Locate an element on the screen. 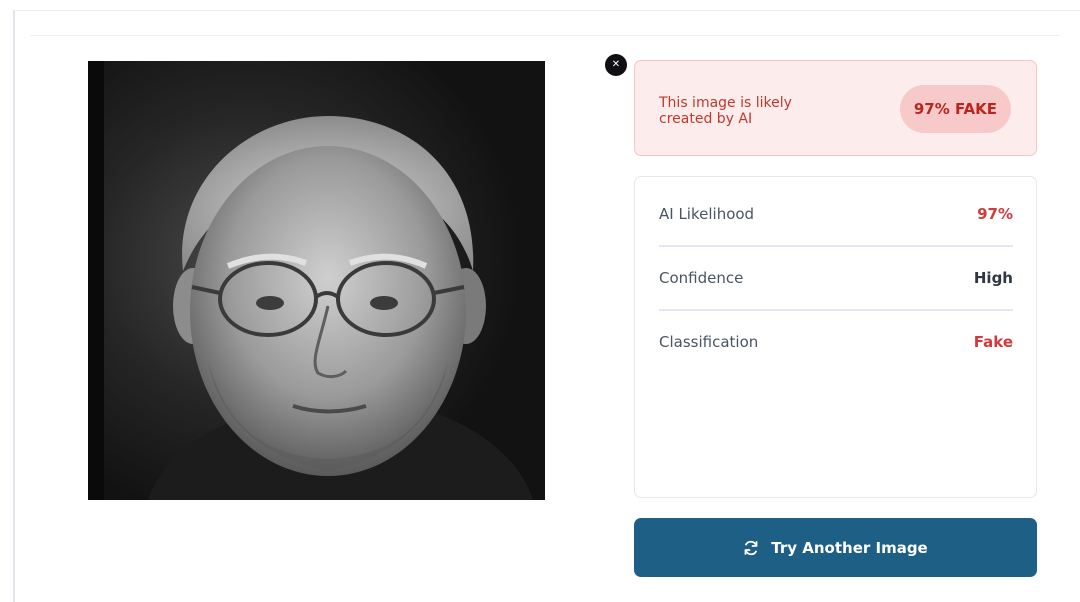 Image resolution: width=1080 pixels, height=602 pixels. verdict-message: This image is likely created by AI is located at coordinates (725, 111).